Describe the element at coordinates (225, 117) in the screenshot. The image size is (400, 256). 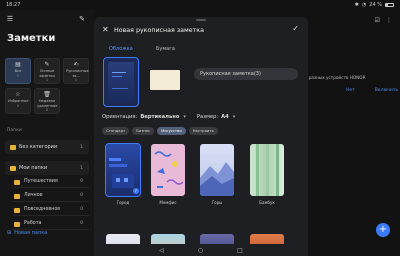
I see `size-select: A4` at that location.